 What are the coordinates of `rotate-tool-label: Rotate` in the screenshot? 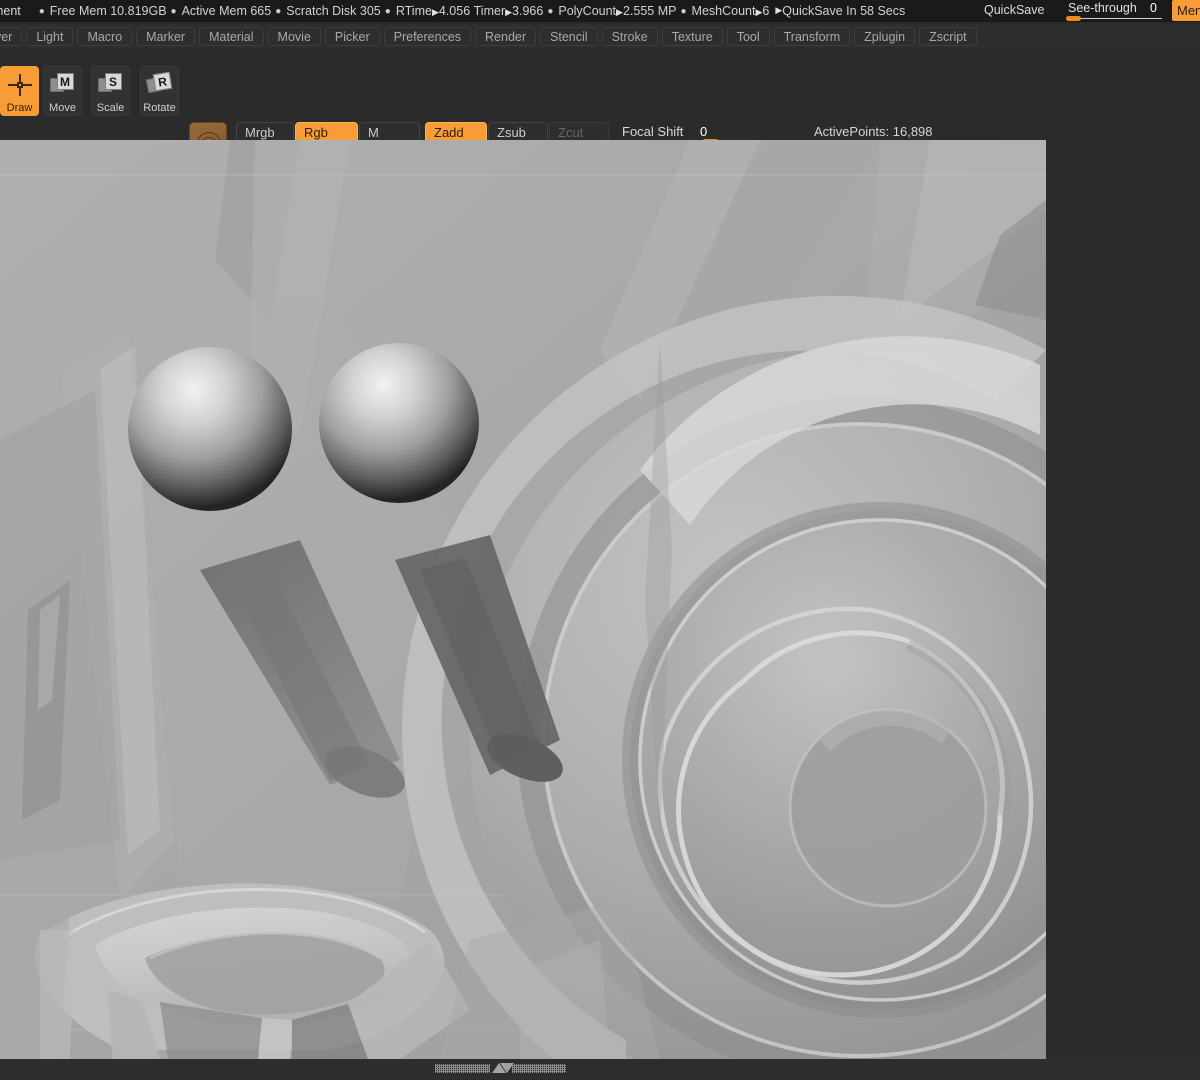 It's located at (159, 108).